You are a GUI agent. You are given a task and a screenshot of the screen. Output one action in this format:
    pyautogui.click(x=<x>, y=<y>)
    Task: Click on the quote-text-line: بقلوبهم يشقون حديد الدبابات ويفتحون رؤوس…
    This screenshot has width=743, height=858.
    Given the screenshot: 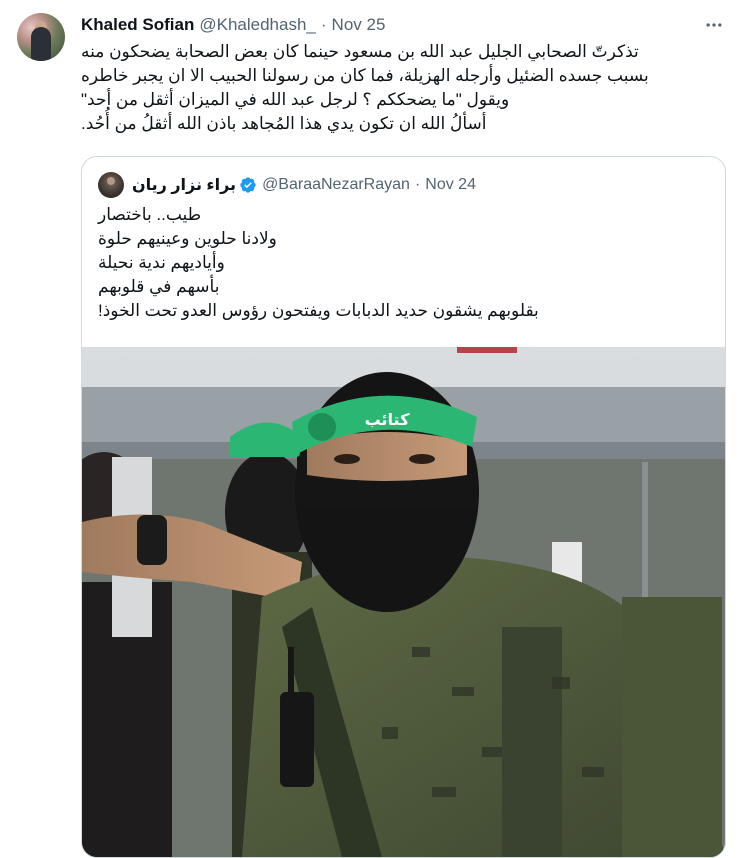 What is the action you would take?
    pyautogui.click(x=318, y=310)
    